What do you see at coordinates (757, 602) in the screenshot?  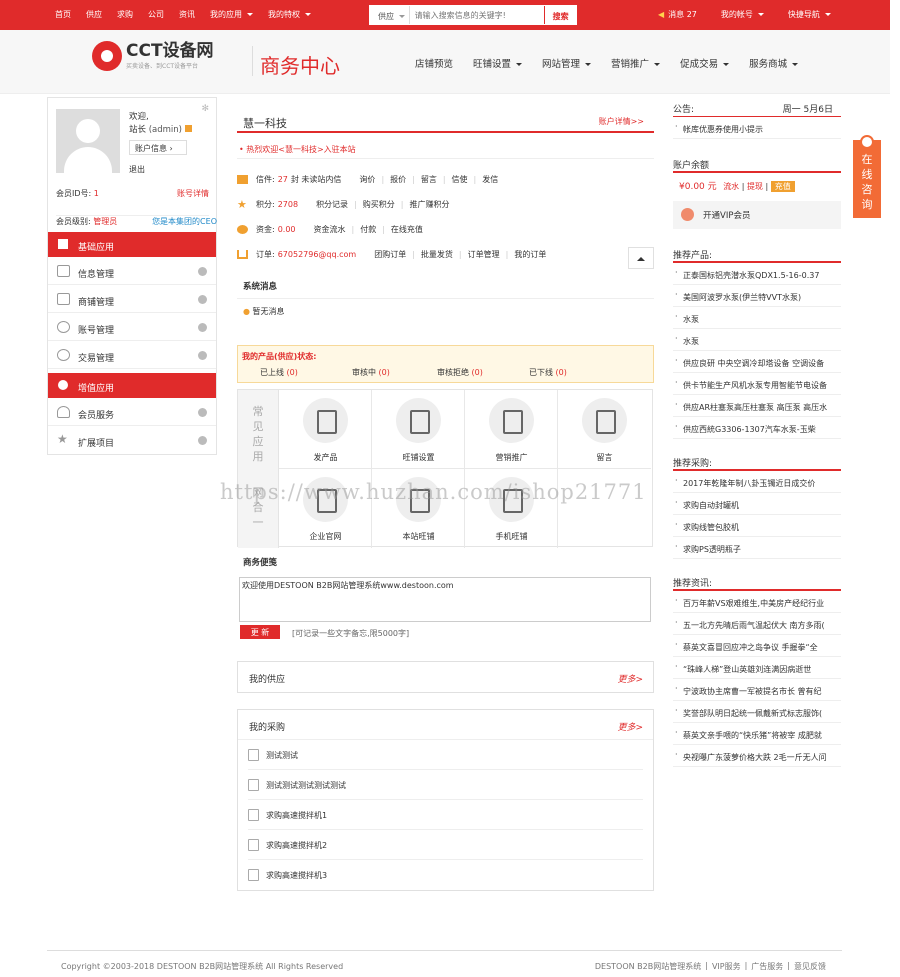 I see `list-item: 百万年薪VS艰难维生,中美房产经纪行业` at bounding box center [757, 602].